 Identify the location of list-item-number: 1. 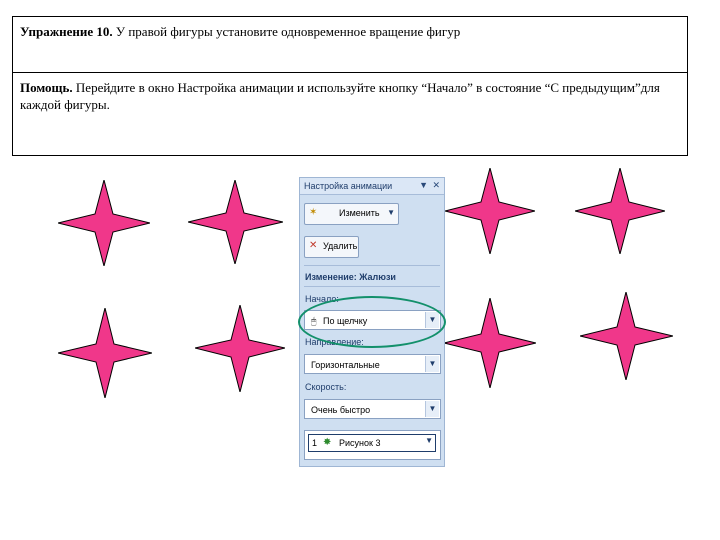
(315, 443).